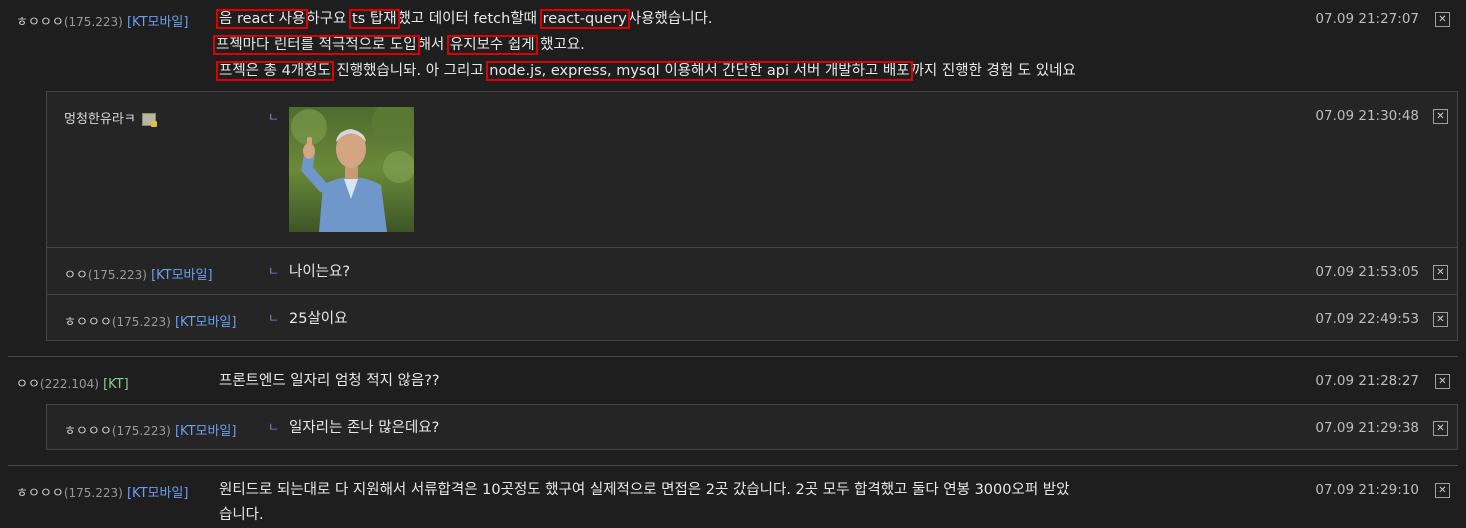 The height and width of the screenshot is (528, 1466). I want to click on comment-date: 07.09 21:28:27, so click(1367, 381).